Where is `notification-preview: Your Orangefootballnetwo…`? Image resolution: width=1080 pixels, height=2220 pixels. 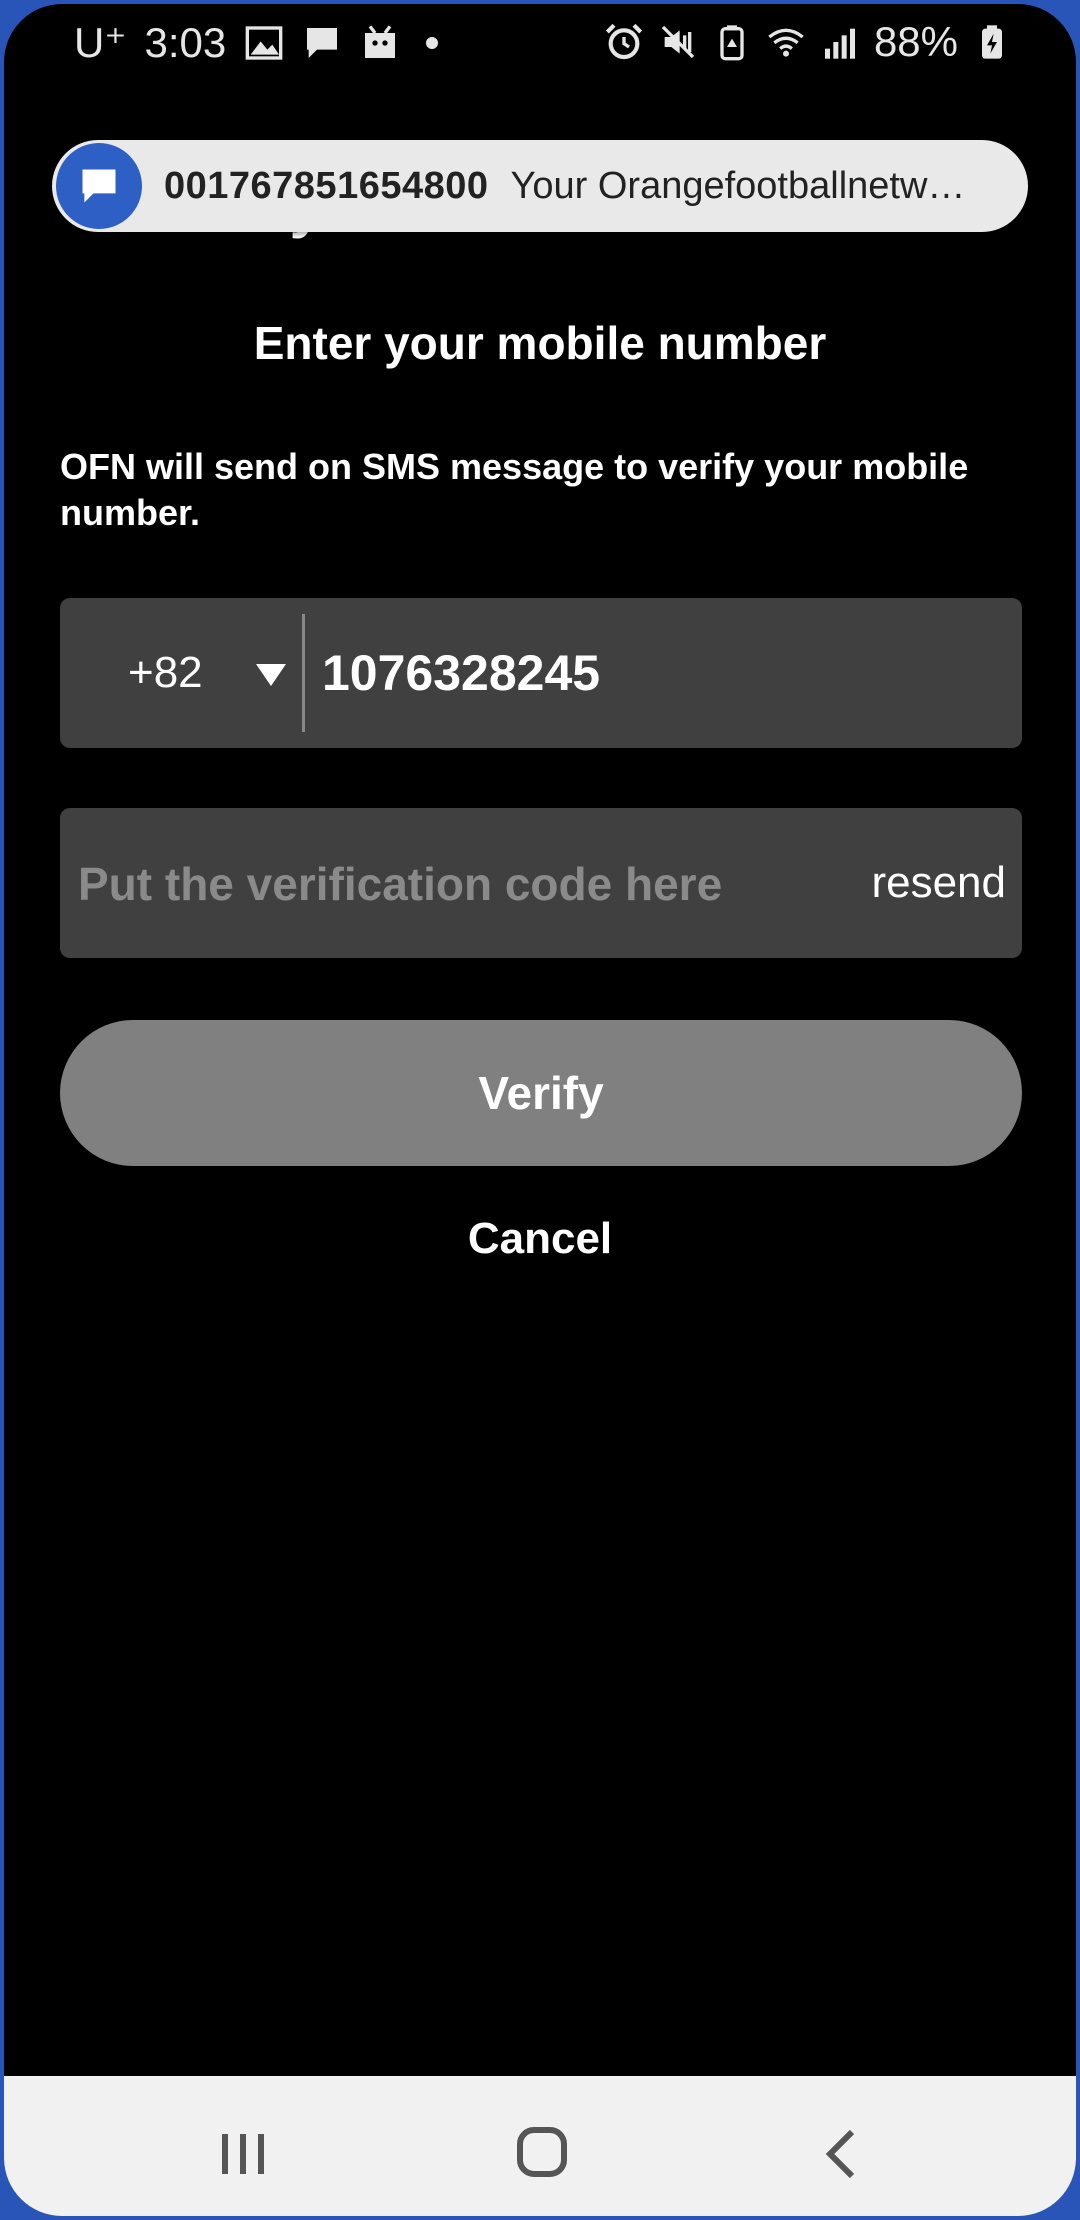
notification-preview: Your Orangefootballnetwo… is located at coordinates (745, 185).